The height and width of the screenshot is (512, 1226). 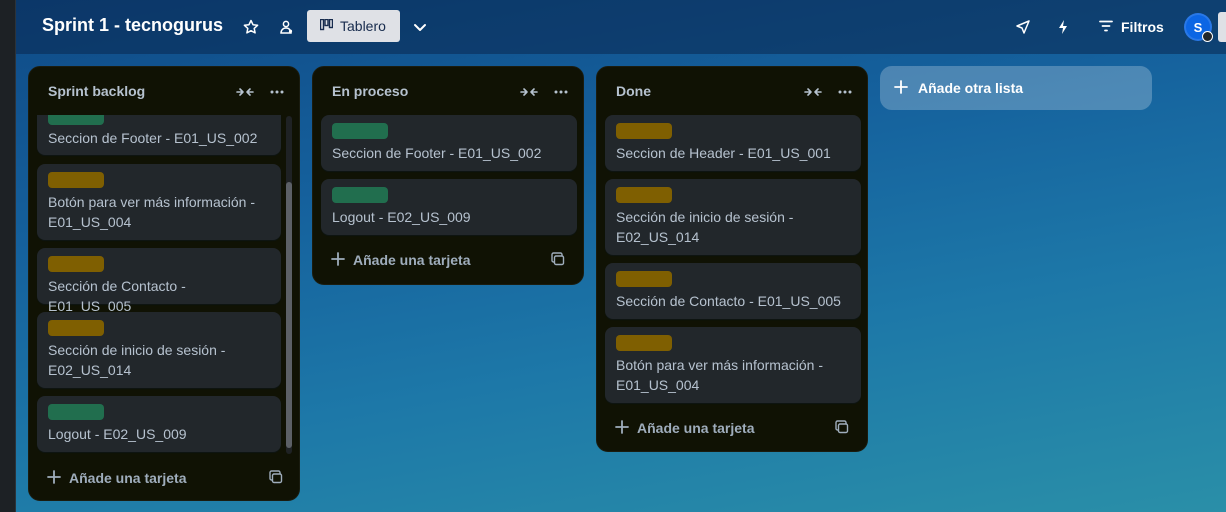 What do you see at coordinates (1207, 36) in the screenshot?
I see `admin-badge-icon` at bounding box center [1207, 36].